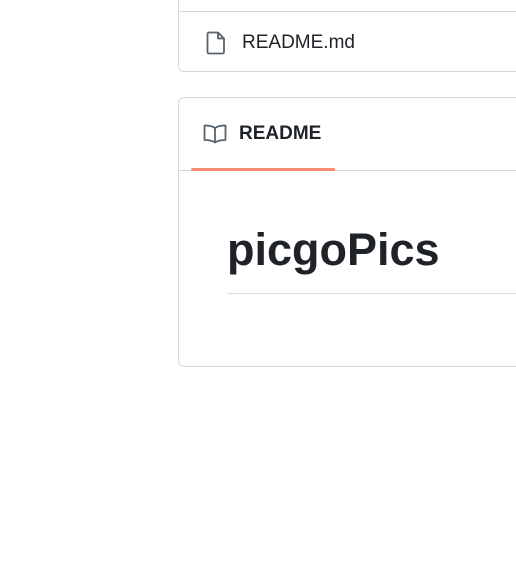  I want to click on file-row-readme: README.md, so click(347, 42).